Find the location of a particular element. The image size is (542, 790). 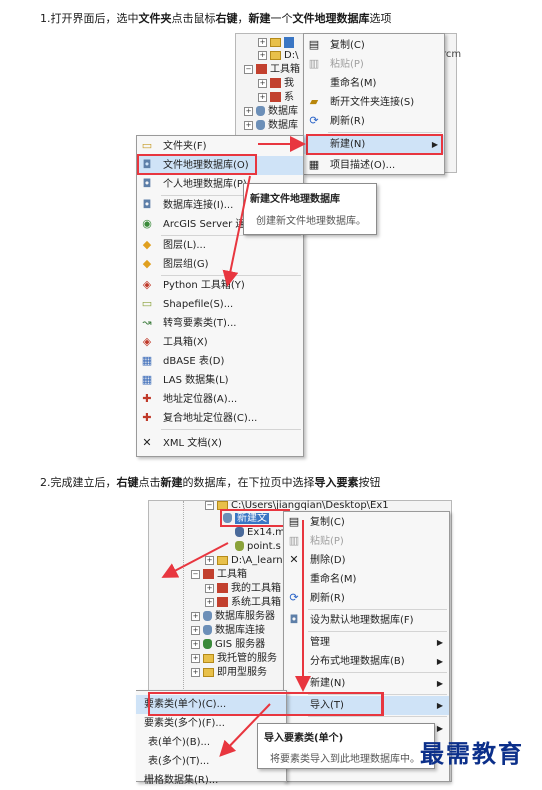

arrow-from-file-gdb is located at coordinates (236, 231).